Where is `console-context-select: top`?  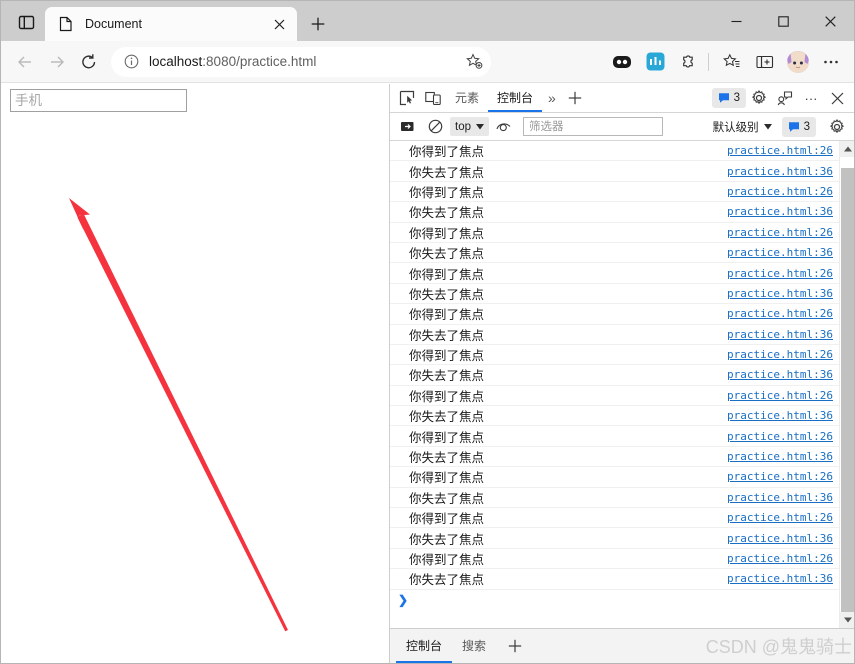
console-context-select: top is located at coordinates (469, 126).